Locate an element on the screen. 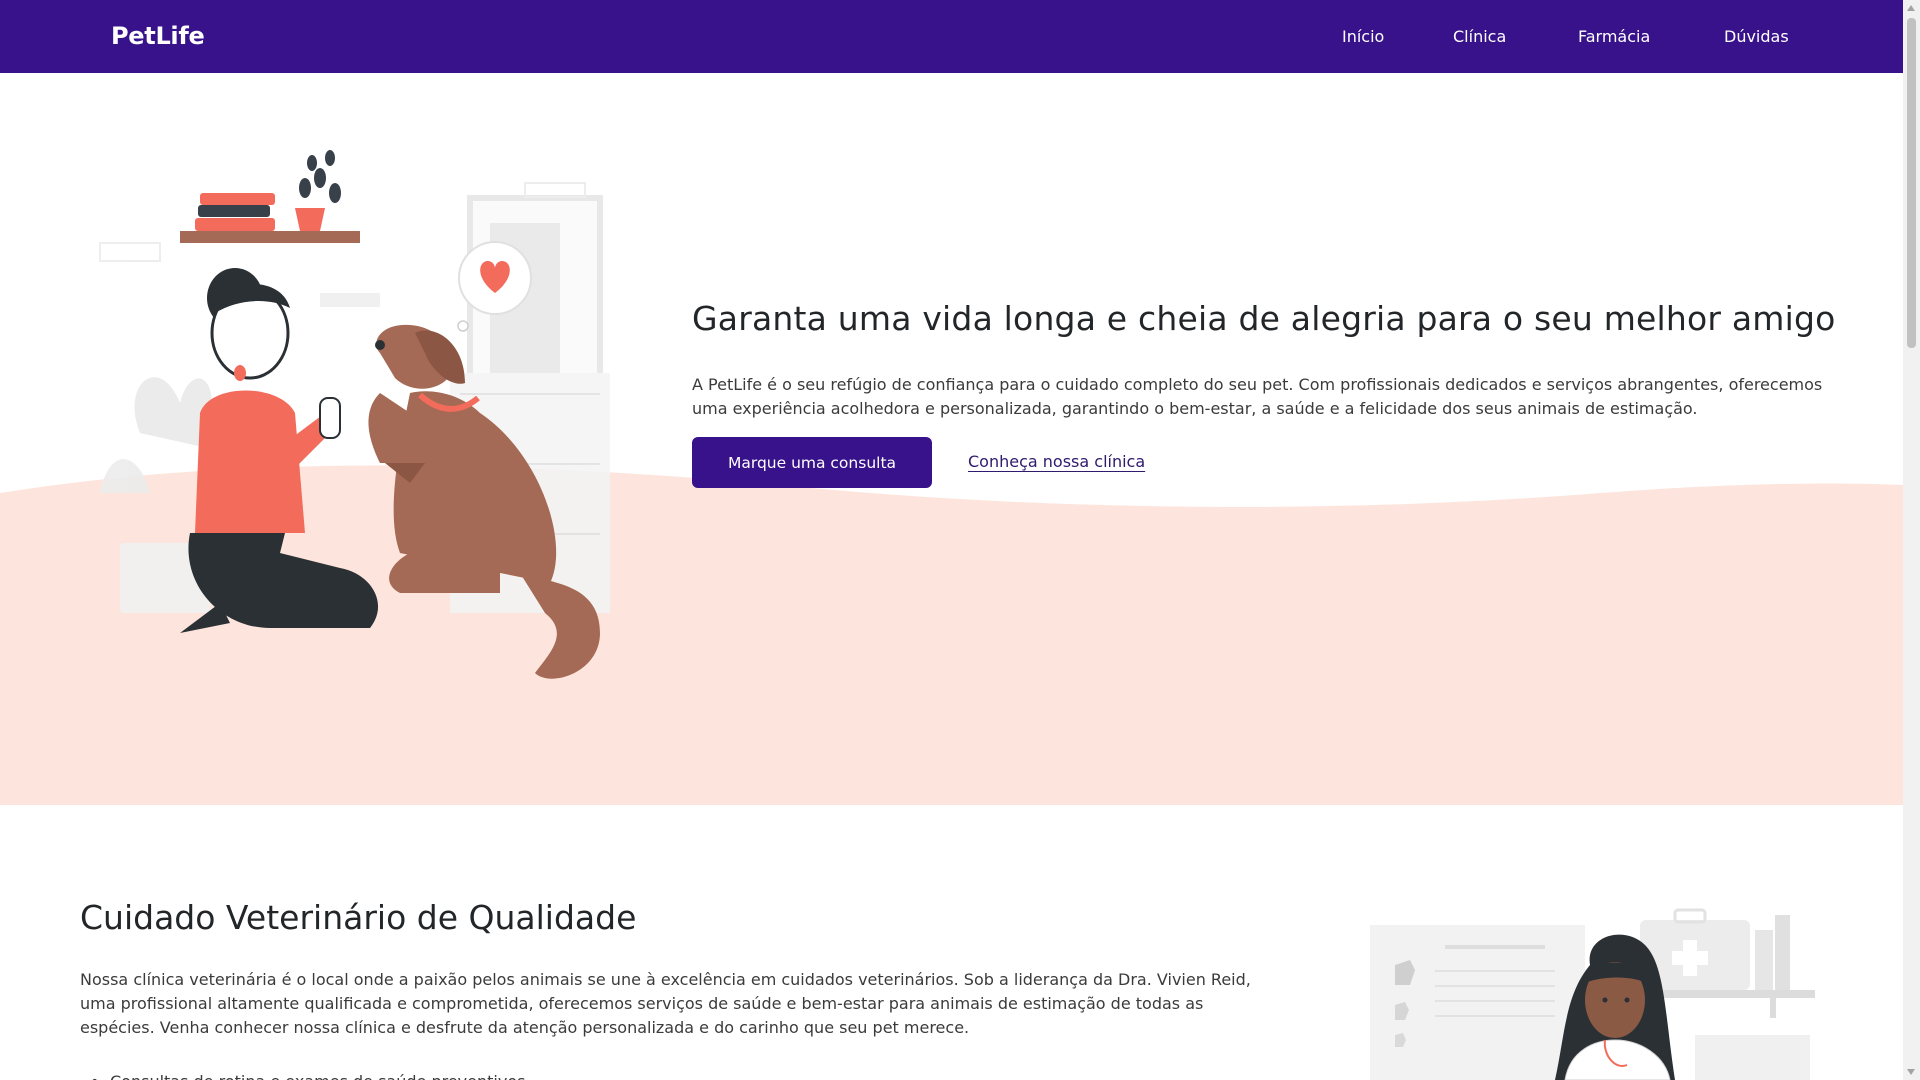  vet-illustration is located at coordinates (1592, 994).